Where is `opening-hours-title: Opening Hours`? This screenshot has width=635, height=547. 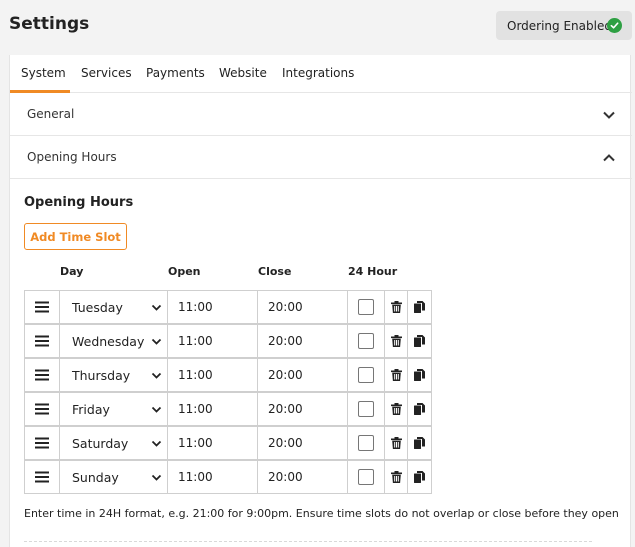
opening-hours-title: Opening Hours is located at coordinates (79, 202).